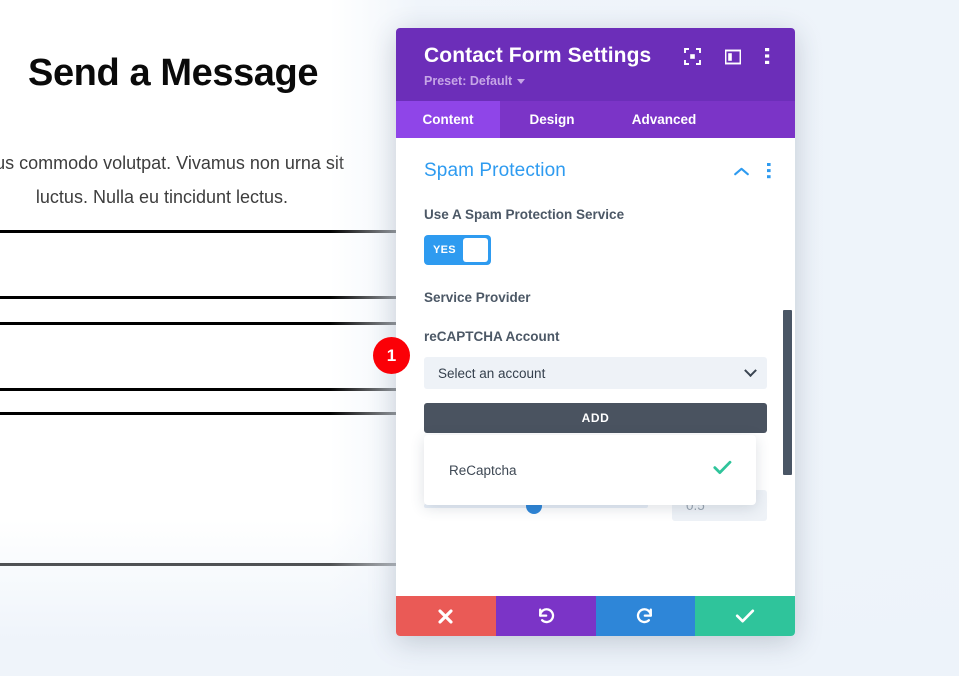 The image size is (959, 676). Describe the element at coordinates (446, 616) in the screenshot. I see `close-button` at that location.